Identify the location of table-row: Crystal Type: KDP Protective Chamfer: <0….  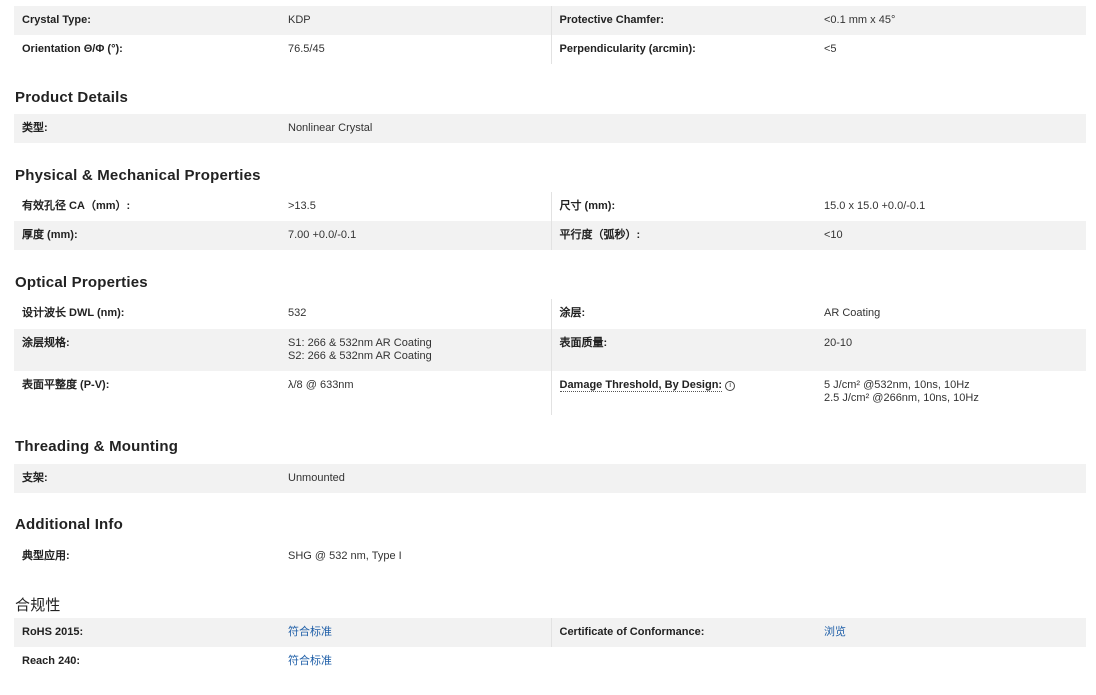
(550, 20).